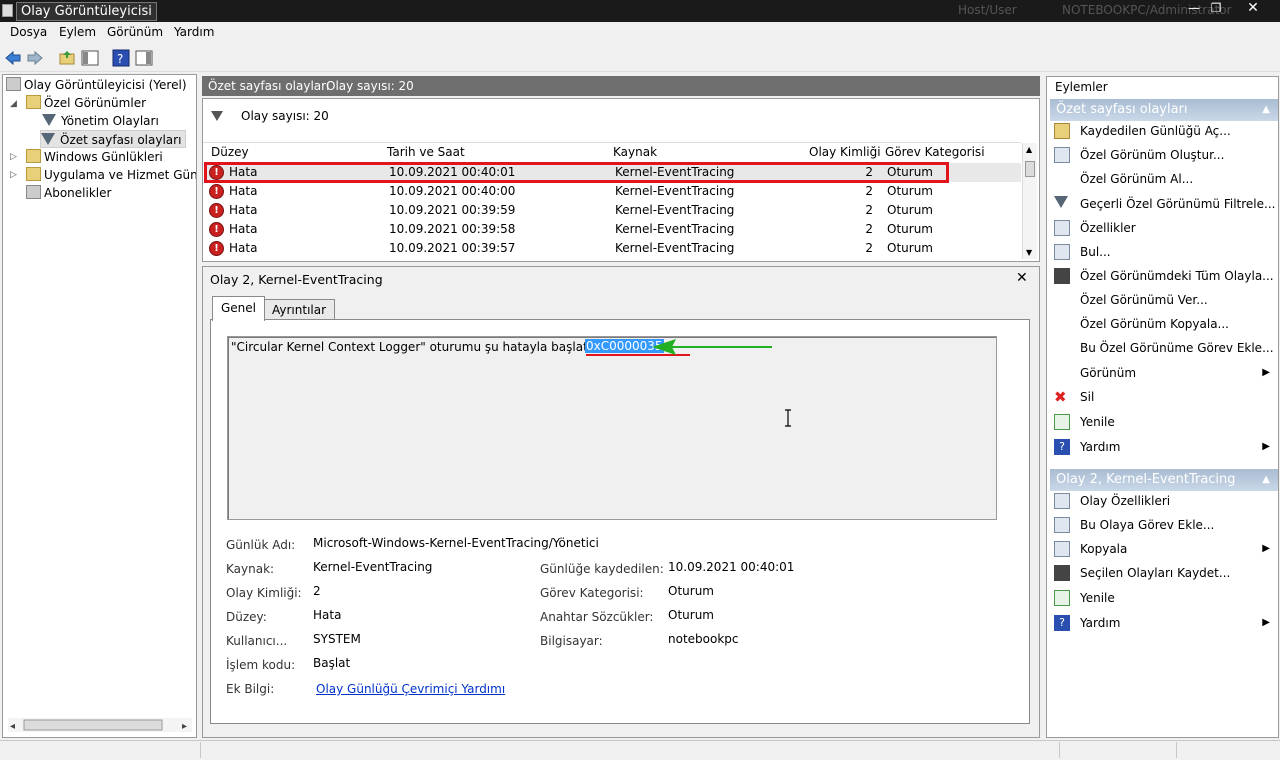 The width and height of the screenshot is (1280, 760). What do you see at coordinates (100, 725) in the screenshot?
I see `horizontal-scrollbar: ◂ ▸` at bounding box center [100, 725].